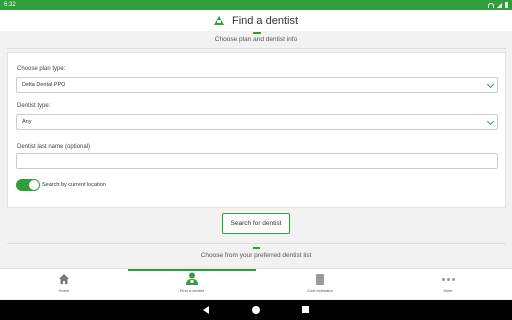  I want to click on status-time: 6:32, so click(10, 5).